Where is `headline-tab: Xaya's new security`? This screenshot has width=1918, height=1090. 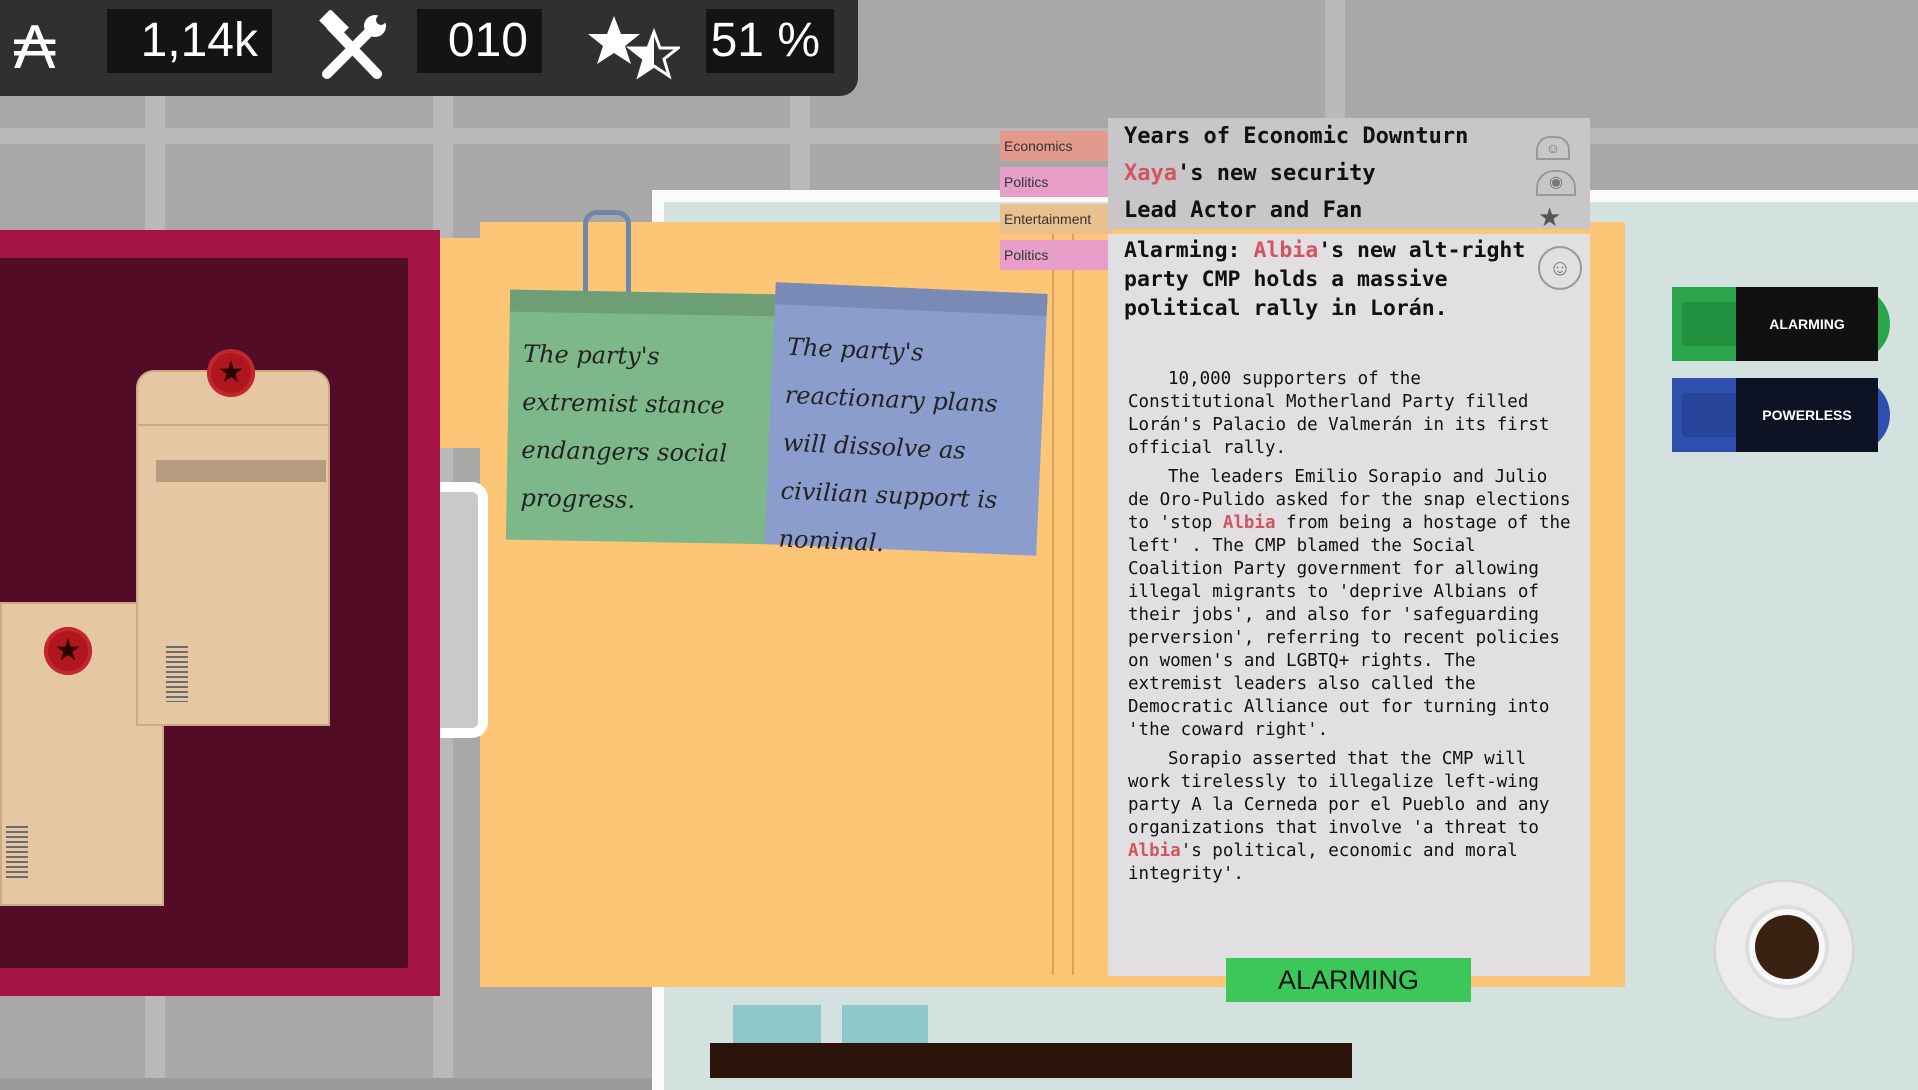 headline-tab: Xaya's new security is located at coordinates (1349, 173).